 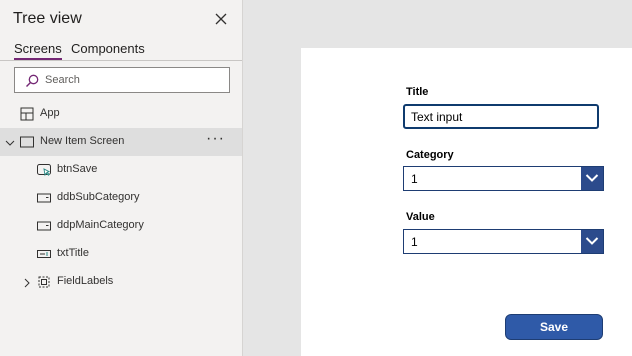 I want to click on tree-item-ddpmaincategory: ddpMainCategory, so click(x=121, y=226).